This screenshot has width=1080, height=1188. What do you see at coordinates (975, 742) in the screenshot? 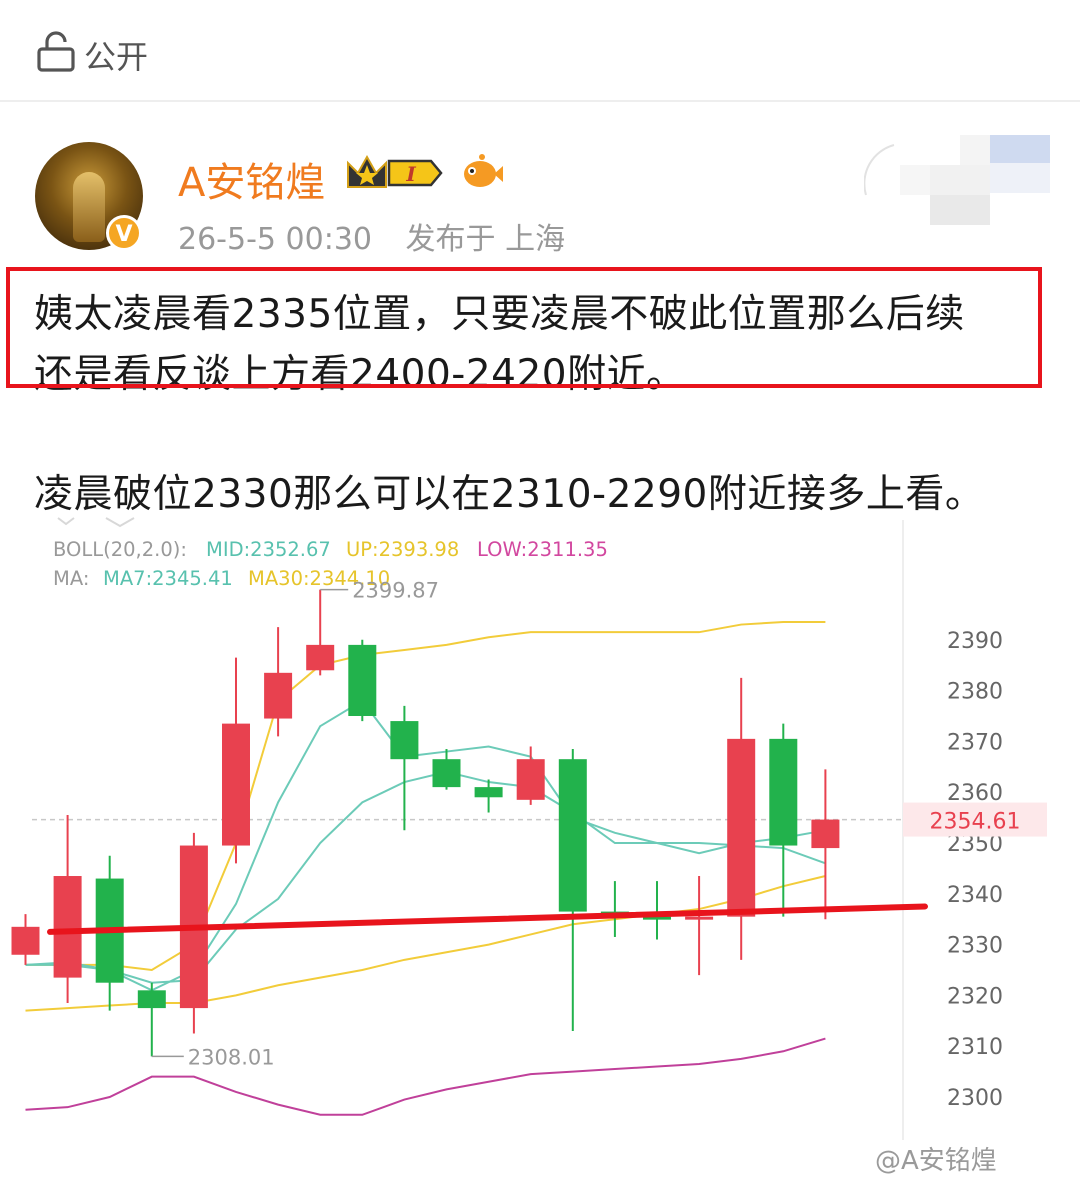
I see `y-axis-tick-label: 2370` at bounding box center [975, 742].